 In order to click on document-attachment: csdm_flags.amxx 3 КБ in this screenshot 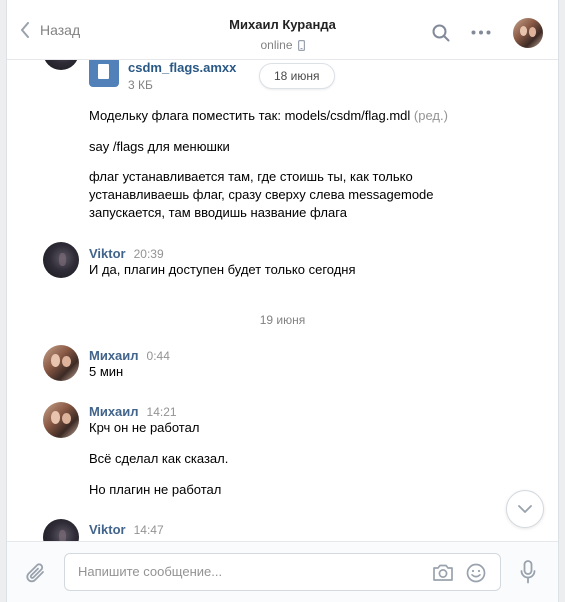, I will do `click(162, 76)`.